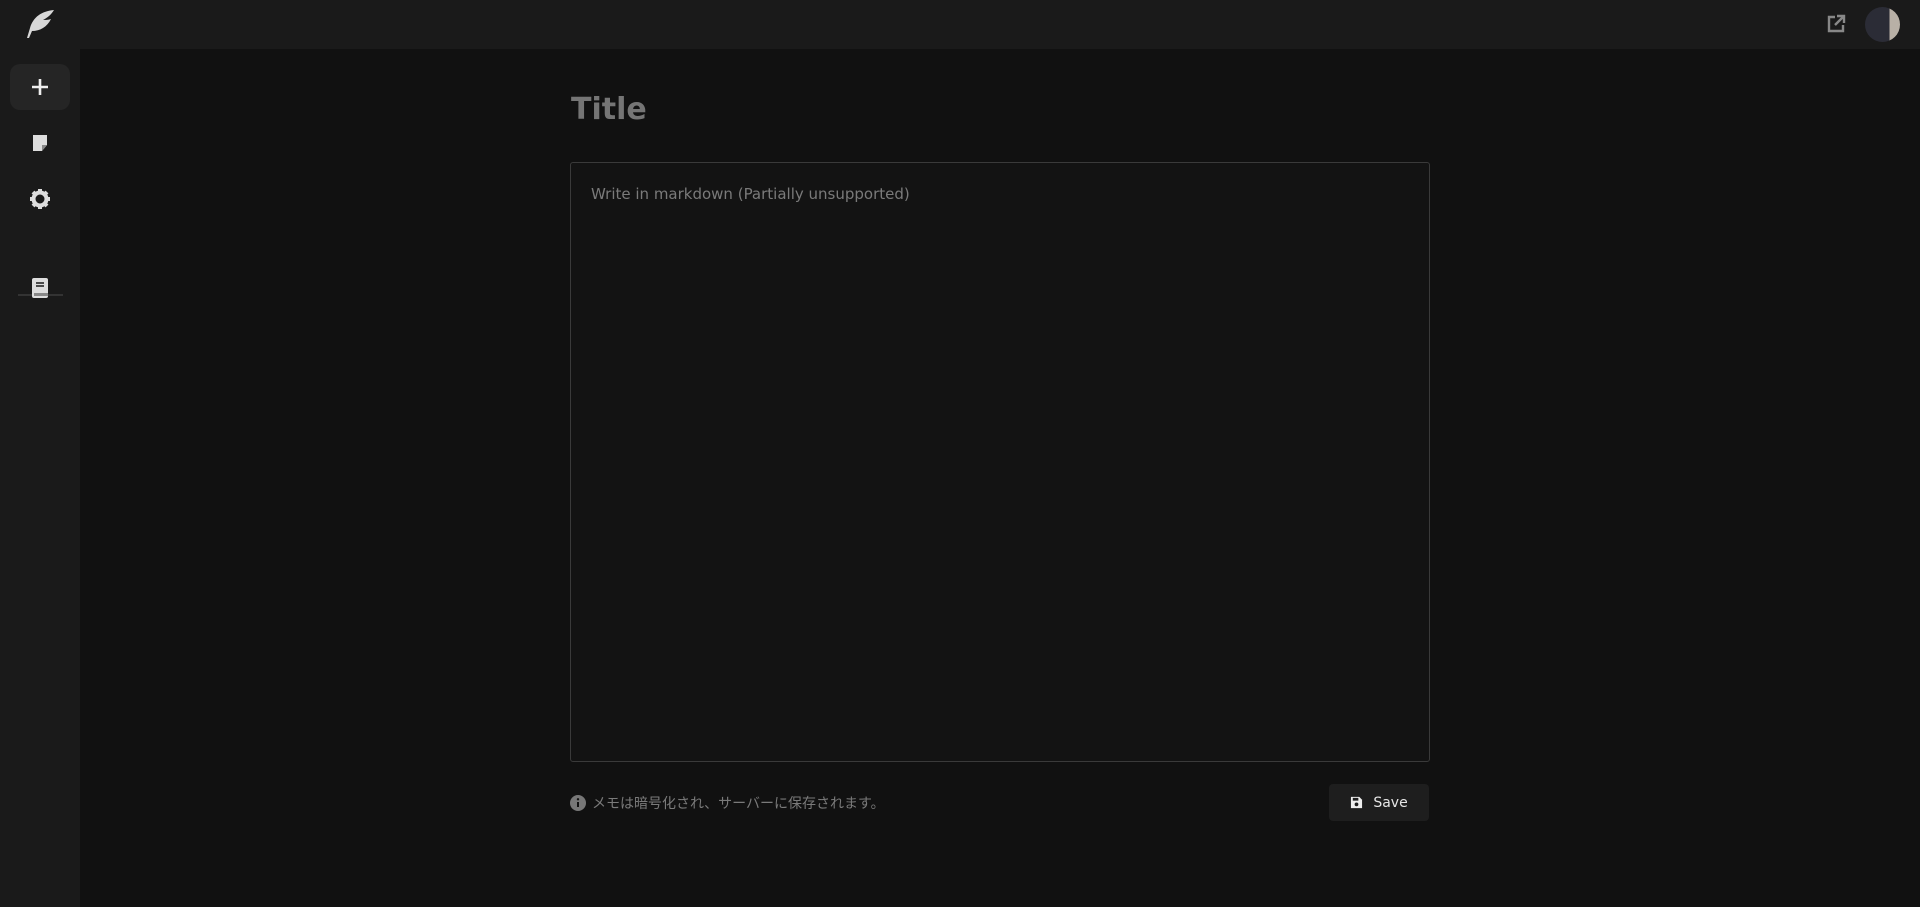  I want to click on encryption-note-text: メモは暗号化され、サーバーに保存されます。, so click(738, 804).